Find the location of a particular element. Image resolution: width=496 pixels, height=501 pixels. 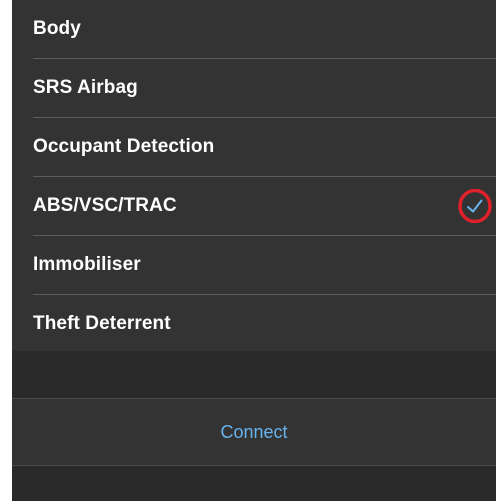

list-item-label: SRS Airbag is located at coordinates (85, 87).